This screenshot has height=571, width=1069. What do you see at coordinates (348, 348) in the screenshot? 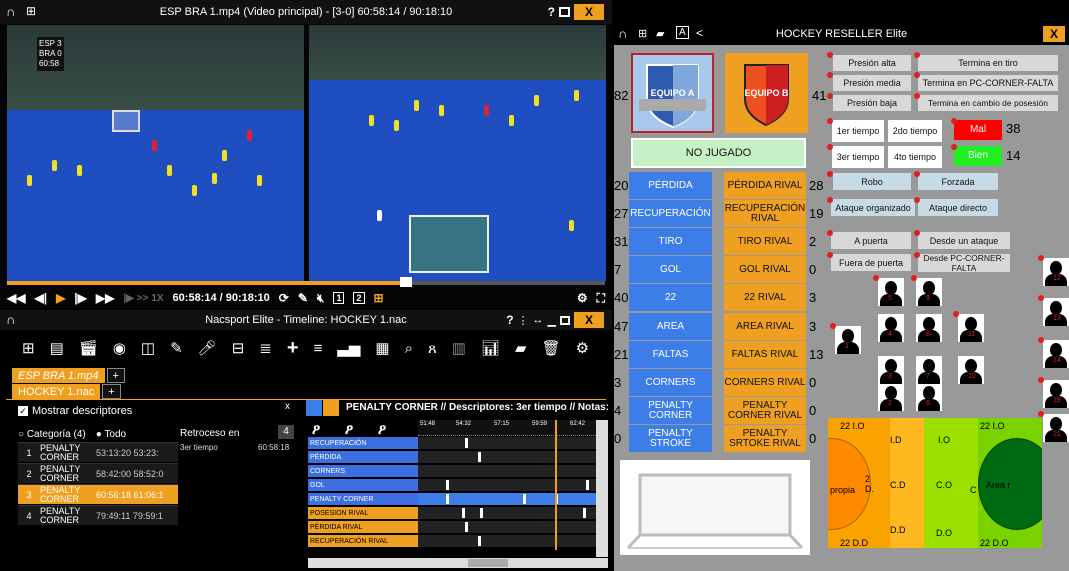
I see `bars-icon: ▃▅` at bounding box center [348, 348].